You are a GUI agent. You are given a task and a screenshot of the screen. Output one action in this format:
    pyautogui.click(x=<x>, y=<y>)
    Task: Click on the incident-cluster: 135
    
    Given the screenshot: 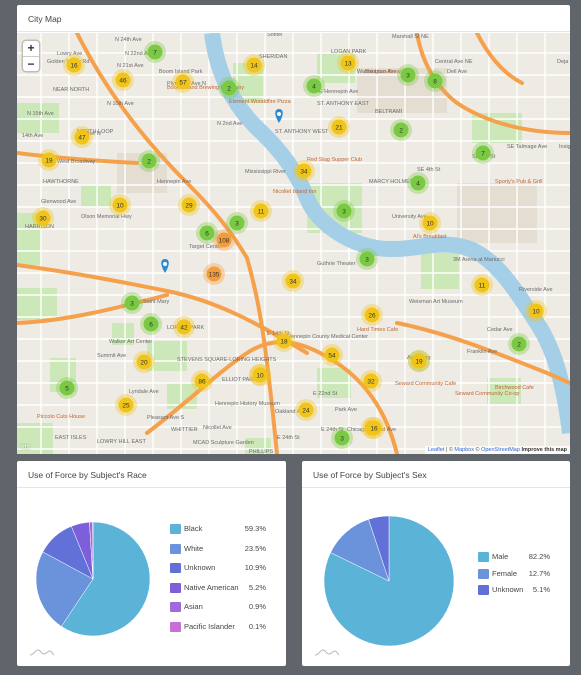 What is the action you would take?
    pyautogui.click(x=214, y=274)
    